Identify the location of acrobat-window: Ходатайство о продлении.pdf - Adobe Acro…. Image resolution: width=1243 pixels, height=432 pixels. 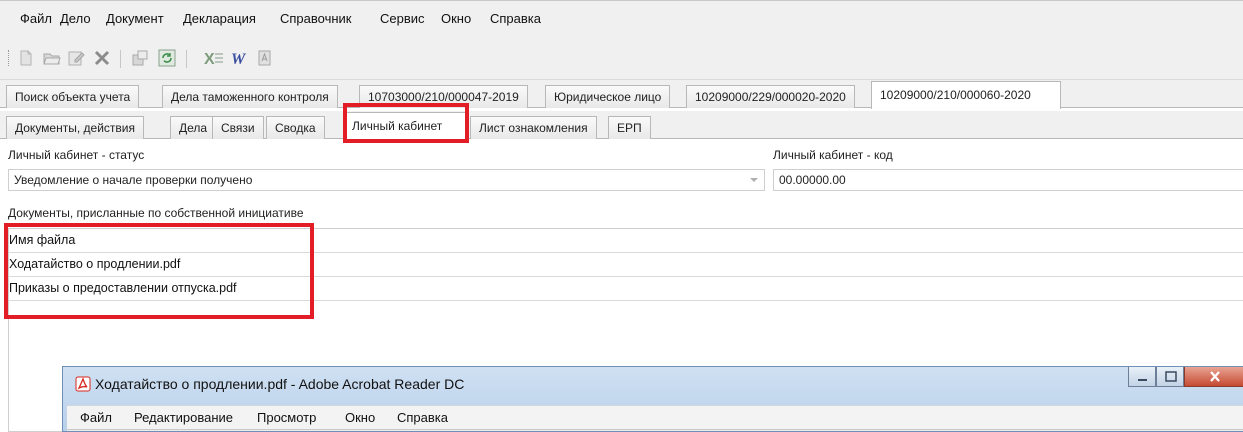
(652, 399).